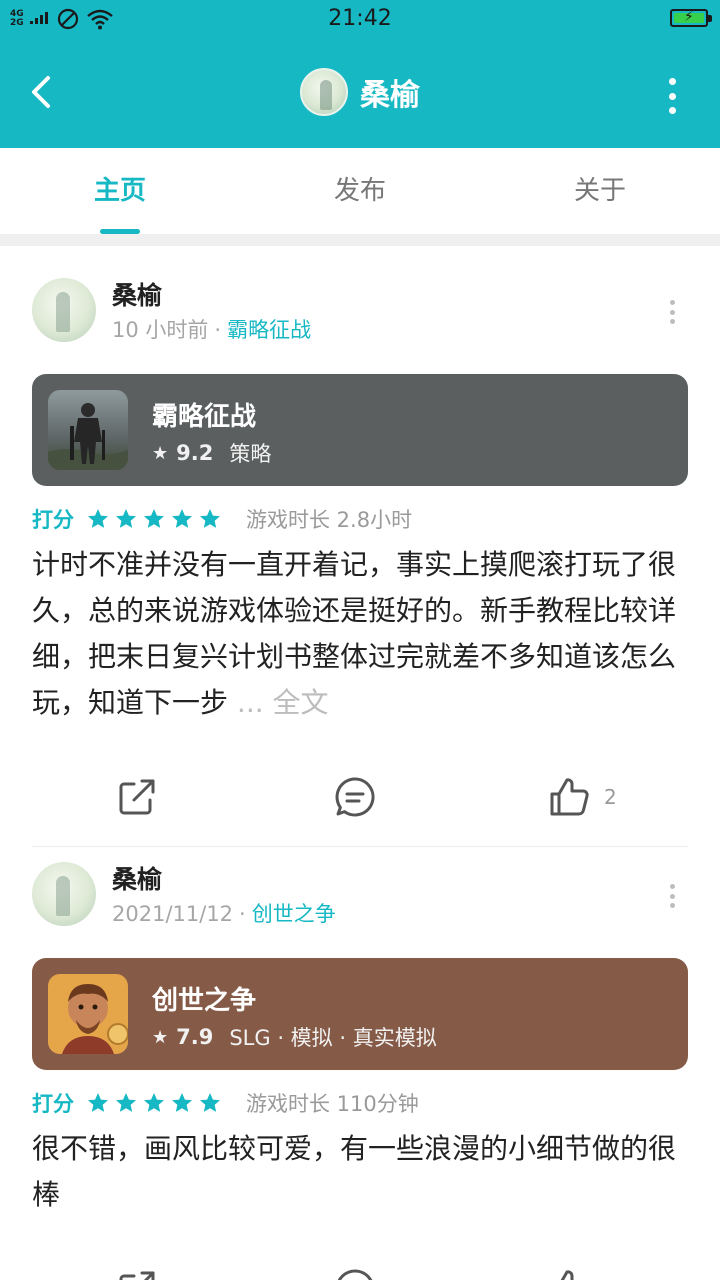 The width and height of the screenshot is (720, 1280). I want to click on post-meta: 2021/11/12 · 创世之争, so click(224, 914).